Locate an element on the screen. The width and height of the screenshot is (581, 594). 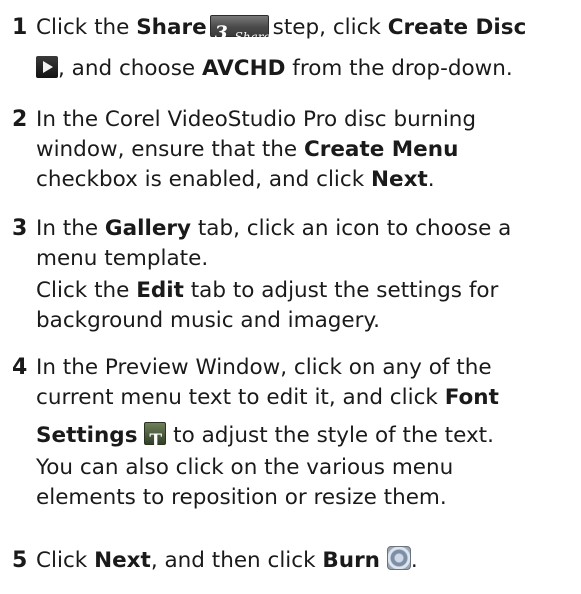
text: menu template. is located at coordinates (122, 258).